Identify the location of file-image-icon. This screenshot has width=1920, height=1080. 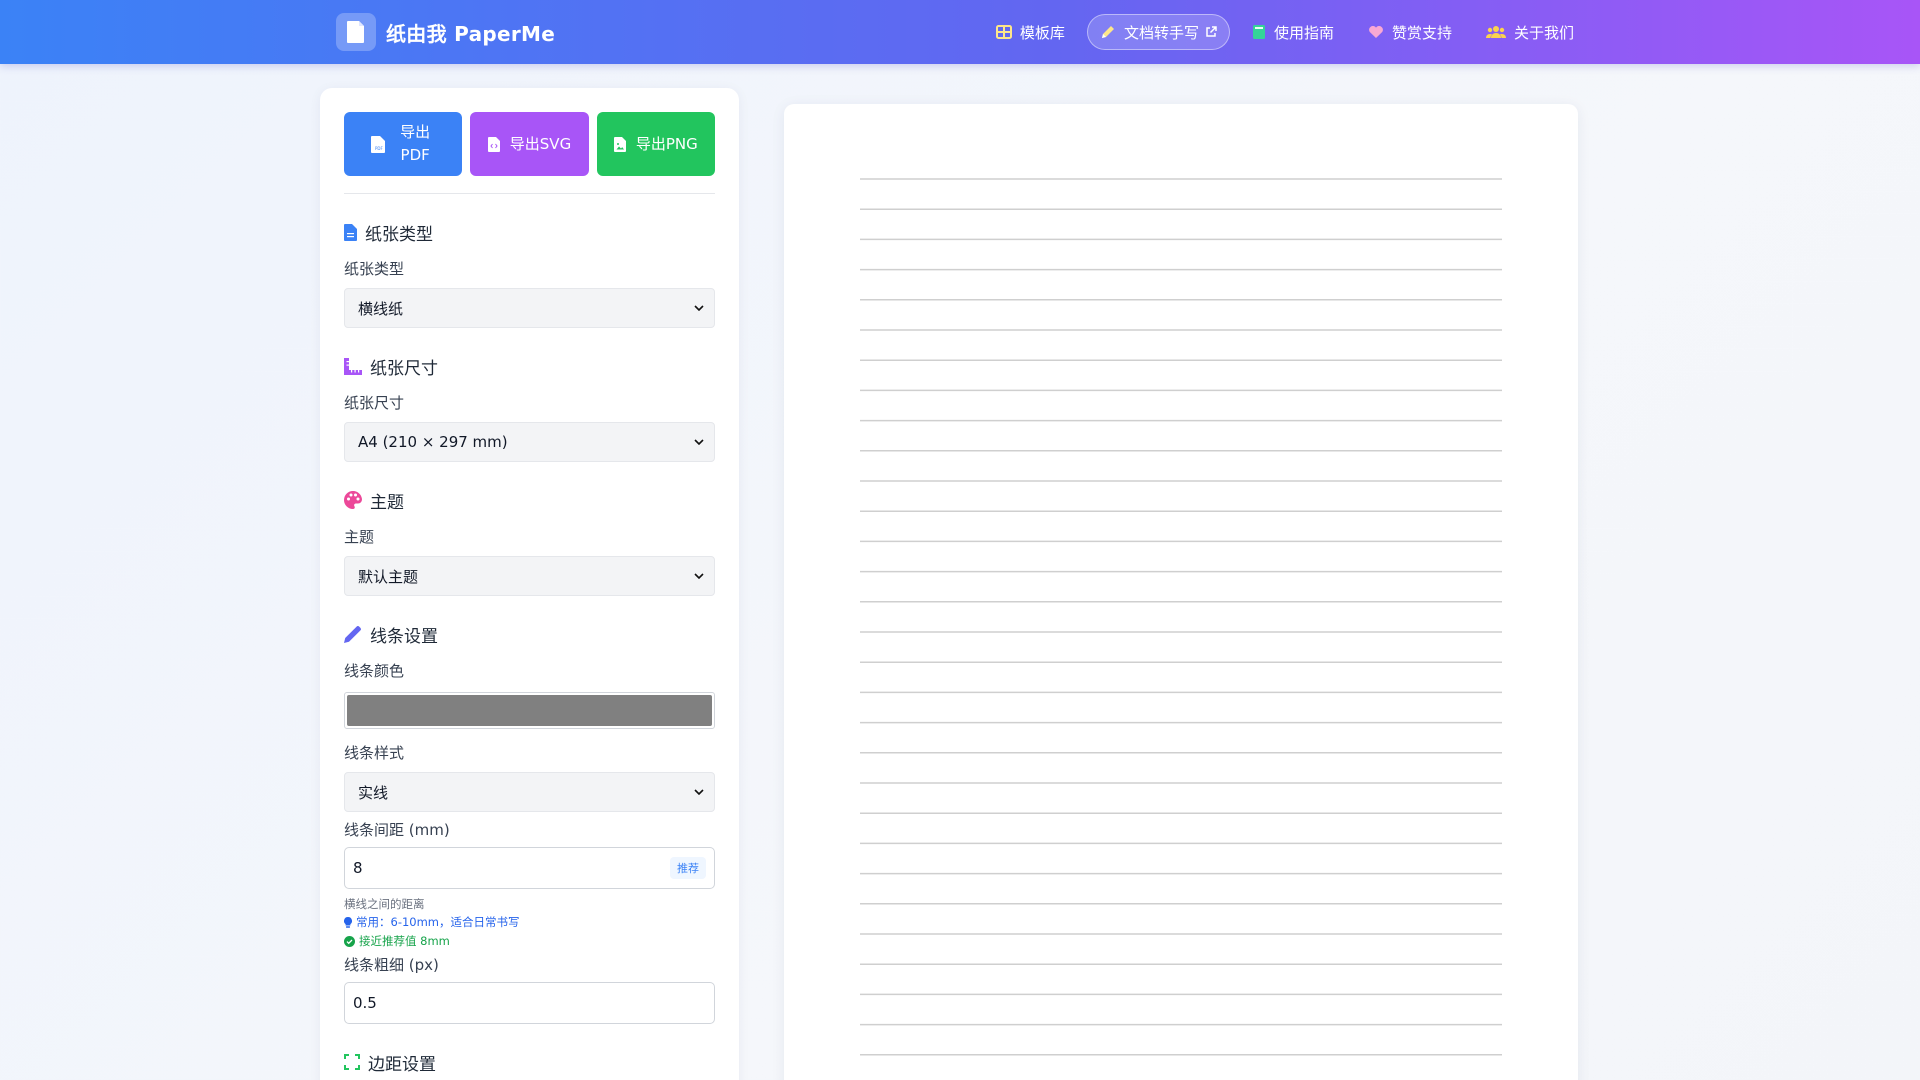
(619, 144).